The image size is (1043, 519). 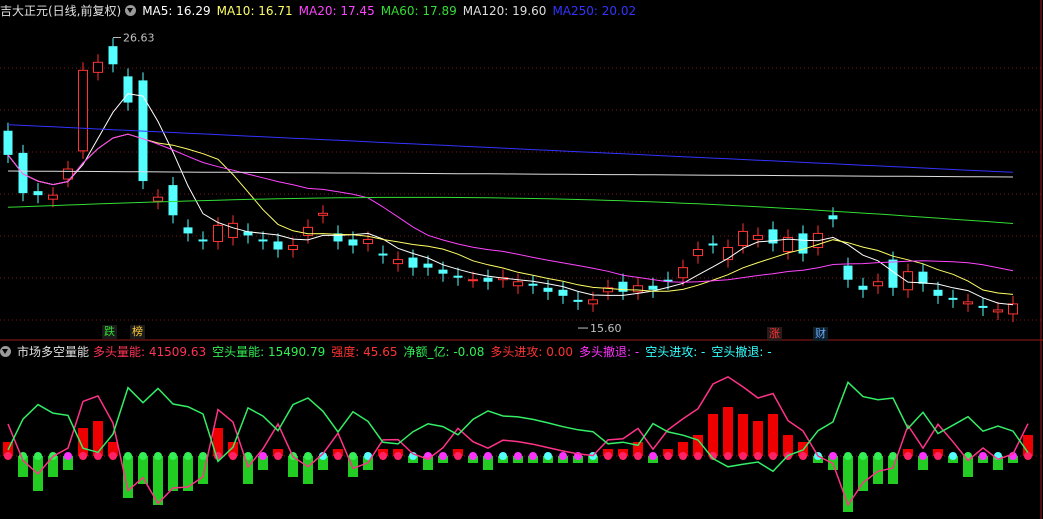 What do you see at coordinates (137, 332) in the screenshot?
I see `event-tag-list: 榜` at bounding box center [137, 332].